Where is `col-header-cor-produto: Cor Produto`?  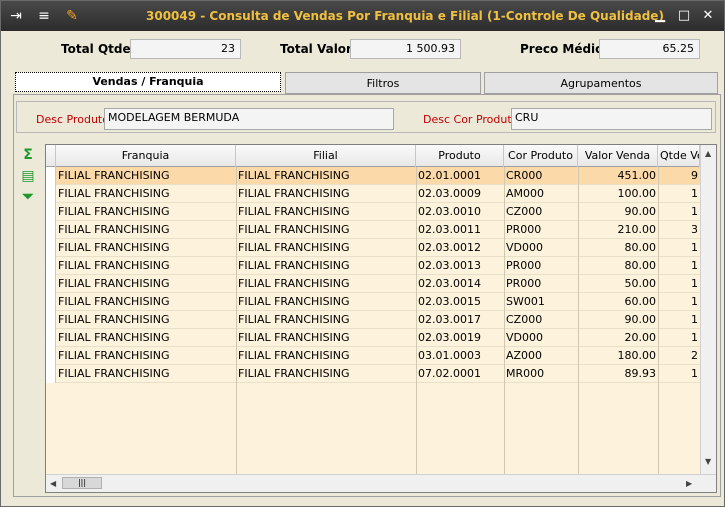 col-header-cor-produto: Cor Produto is located at coordinates (541, 156).